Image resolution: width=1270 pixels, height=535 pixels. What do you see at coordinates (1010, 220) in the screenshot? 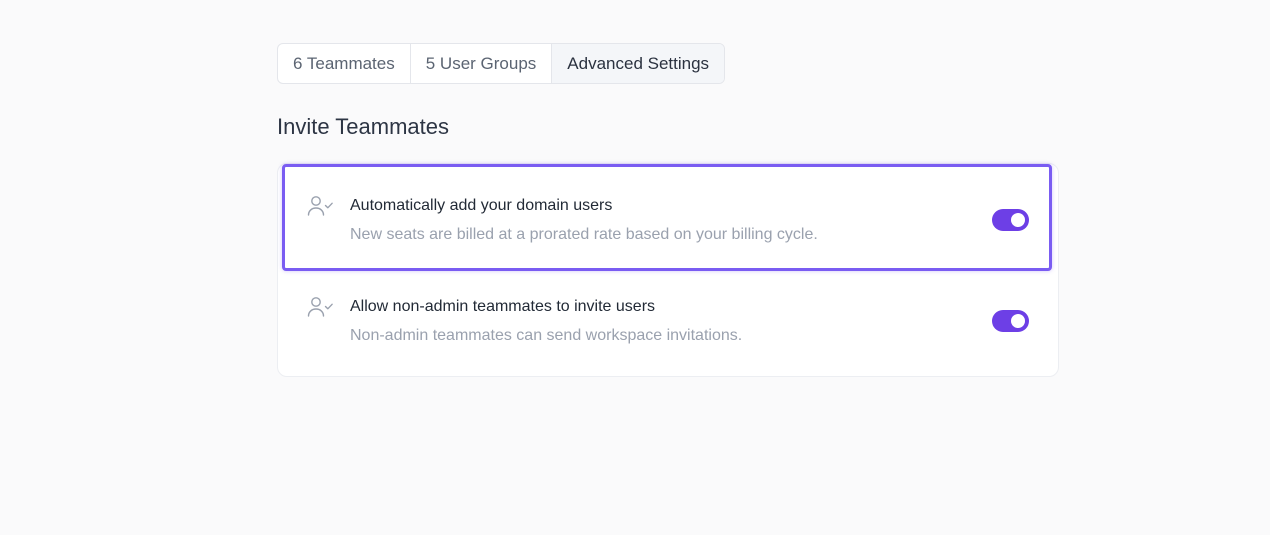
I see `auto-add-domain-users-toggle` at bounding box center [1010, 220].